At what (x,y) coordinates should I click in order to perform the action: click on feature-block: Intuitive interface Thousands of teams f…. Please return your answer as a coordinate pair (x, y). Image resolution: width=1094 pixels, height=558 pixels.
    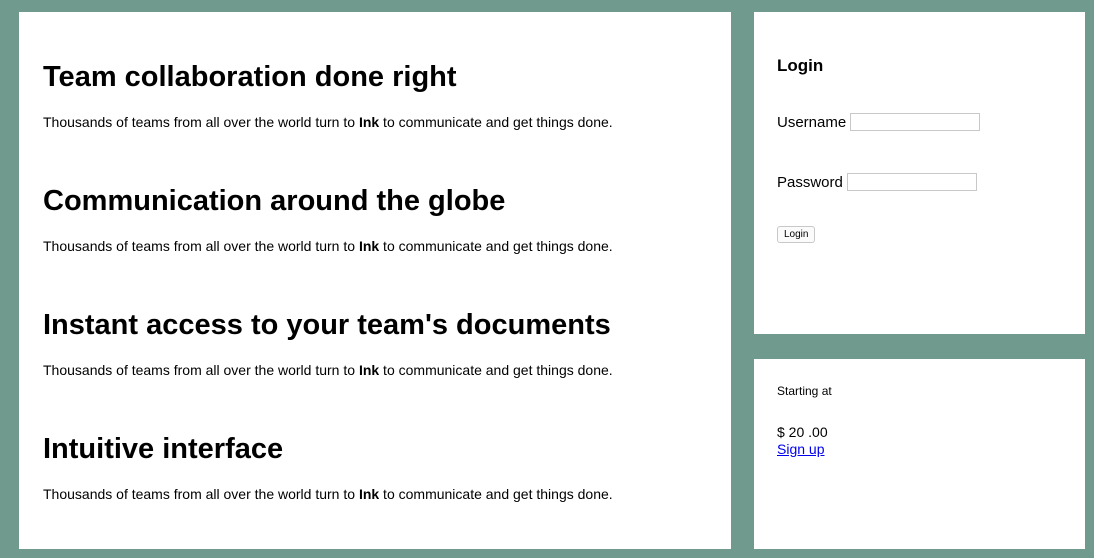
    Looking at the image, I should click on (328, 467).